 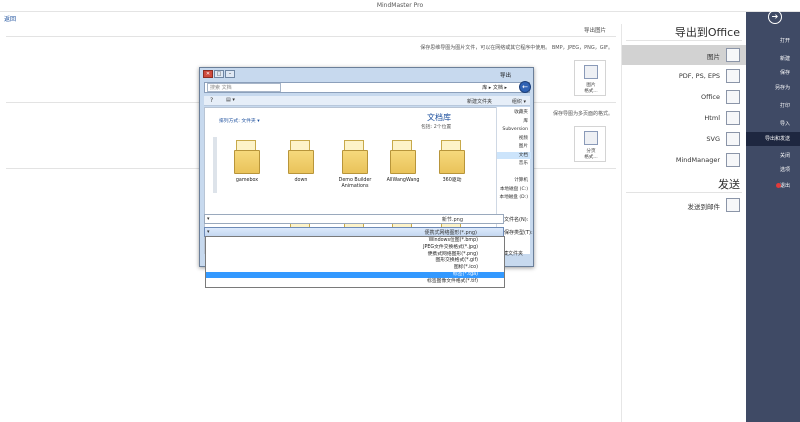 I want to click on sidebar-item-7: 关闭, so click(x=773, y=156).